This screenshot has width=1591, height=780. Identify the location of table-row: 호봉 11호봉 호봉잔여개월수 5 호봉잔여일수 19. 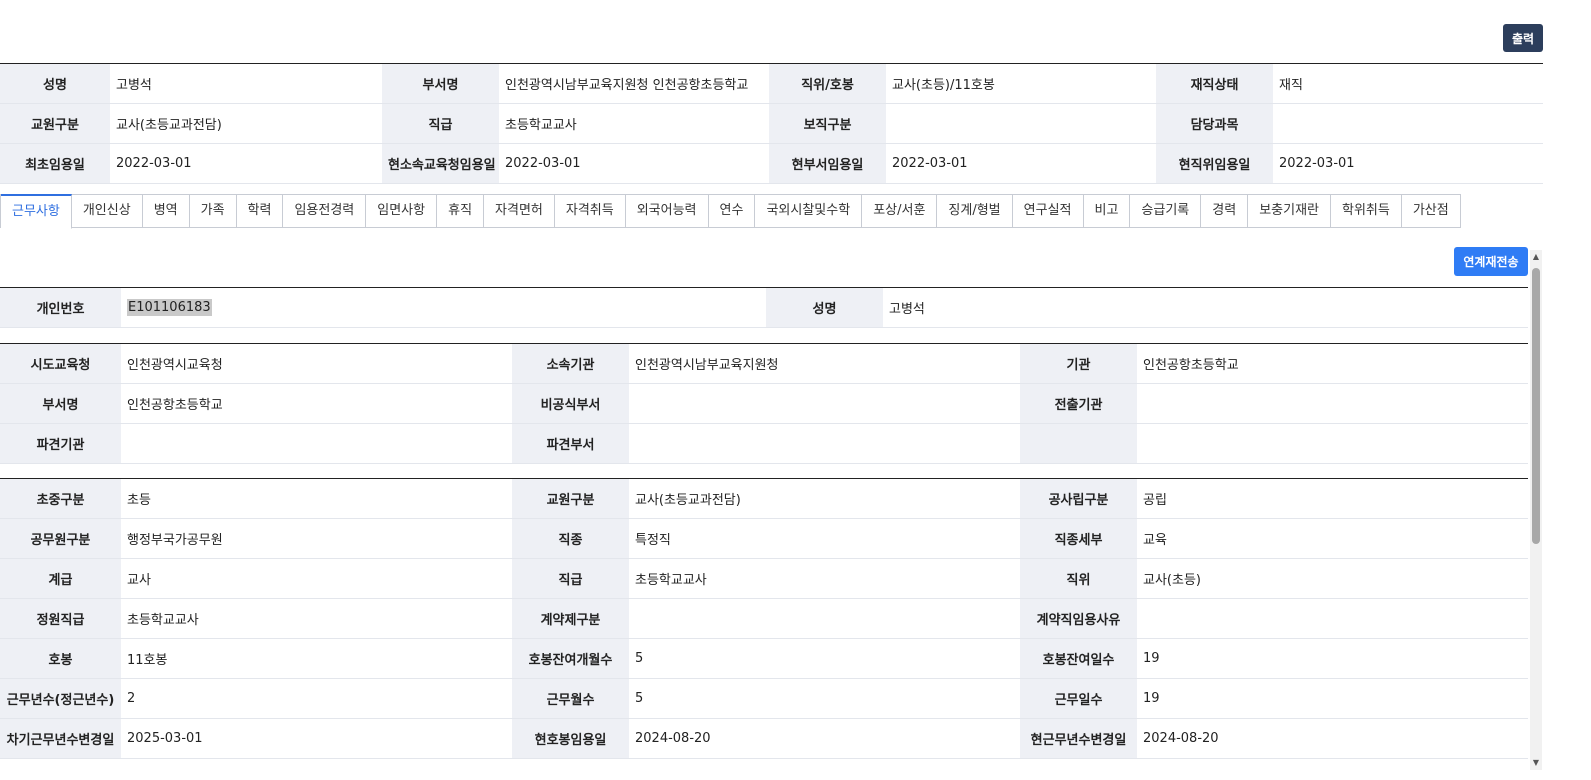
(764, 658).